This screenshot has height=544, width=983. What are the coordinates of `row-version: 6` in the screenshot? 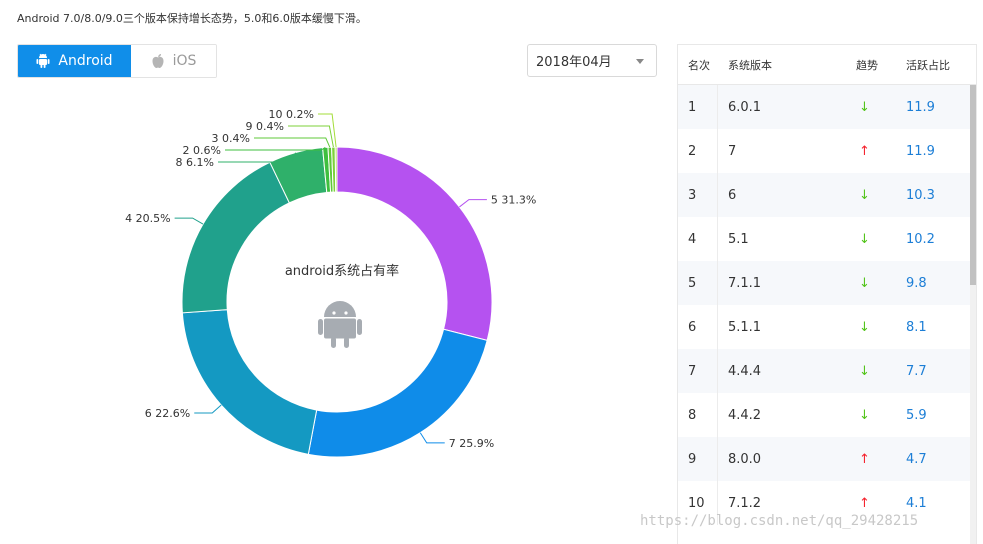 It's located at (732, 195).